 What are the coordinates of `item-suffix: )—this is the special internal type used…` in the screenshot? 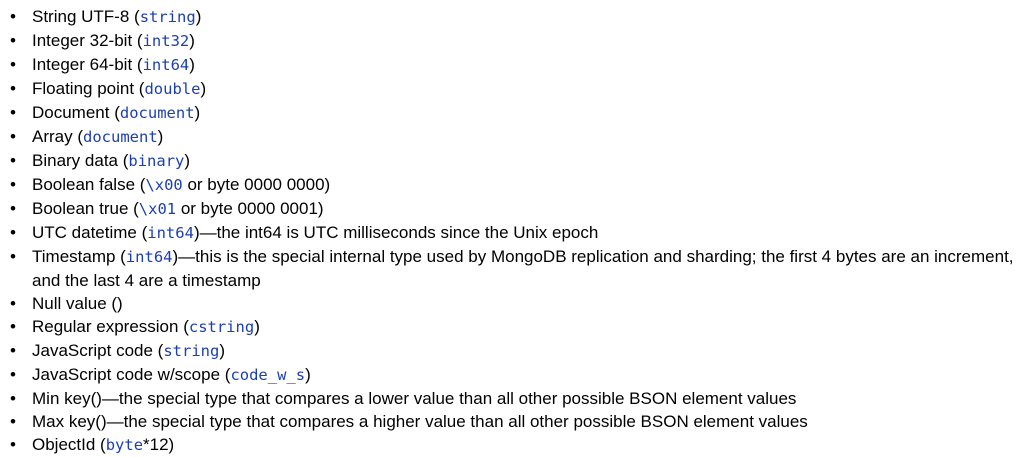 It's located at (523, 268).